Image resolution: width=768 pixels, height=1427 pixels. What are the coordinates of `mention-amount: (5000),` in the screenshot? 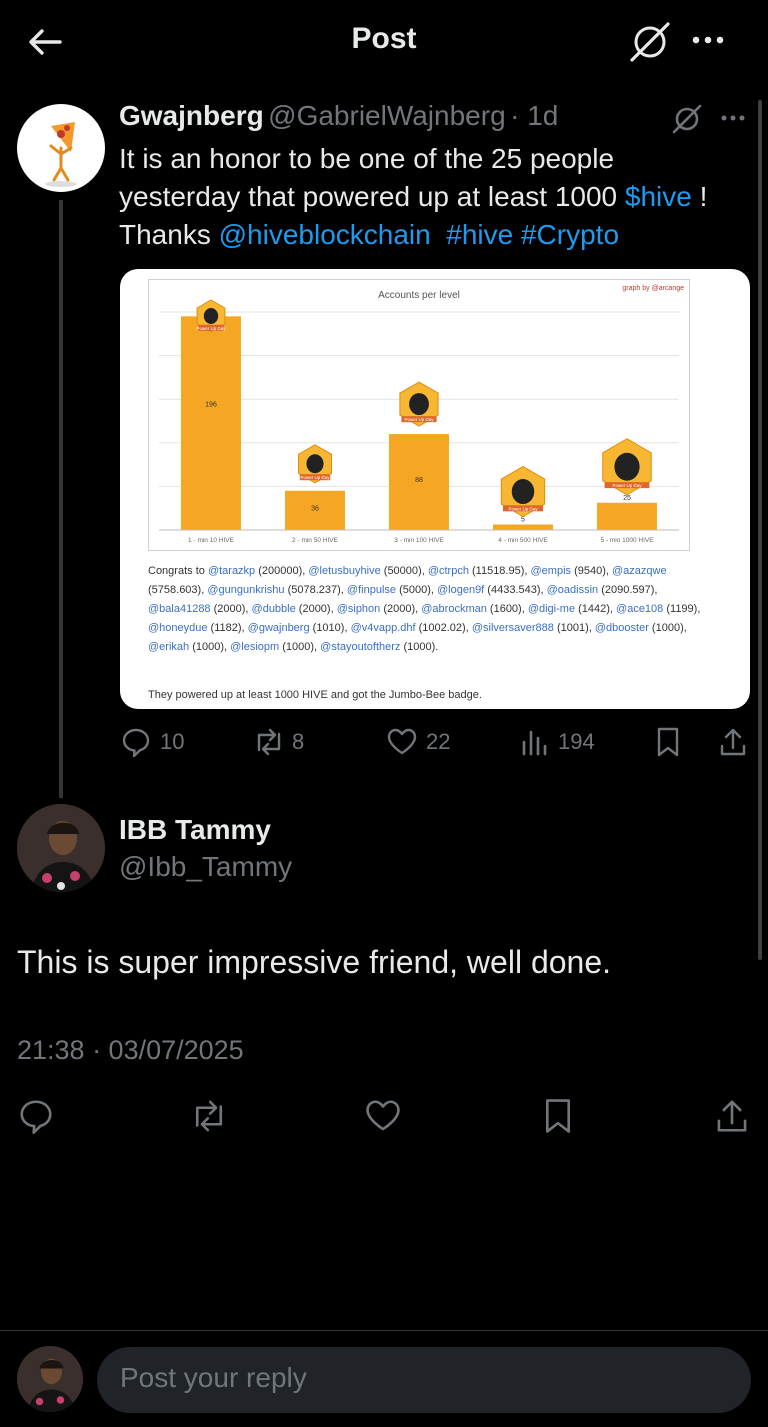 It's located at (416, 590).